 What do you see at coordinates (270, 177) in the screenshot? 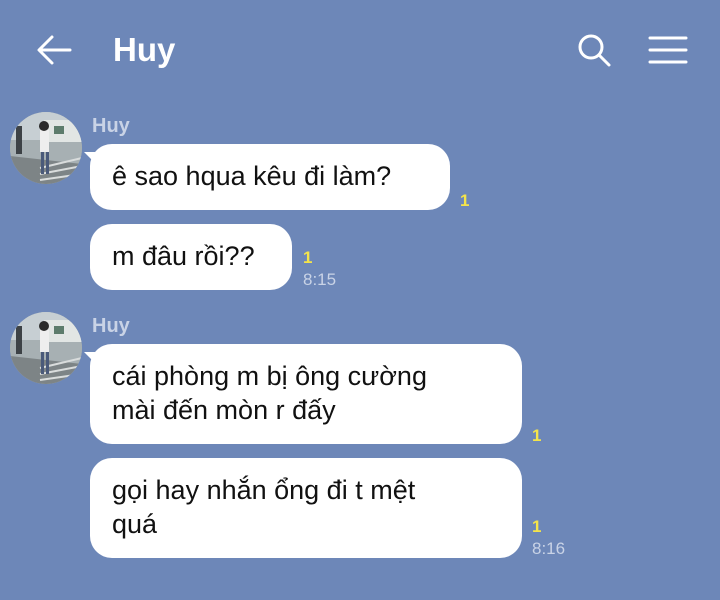
I see `message-bubble: ê sao hqua kêu đi làm?` at bounding box center [270, 177].